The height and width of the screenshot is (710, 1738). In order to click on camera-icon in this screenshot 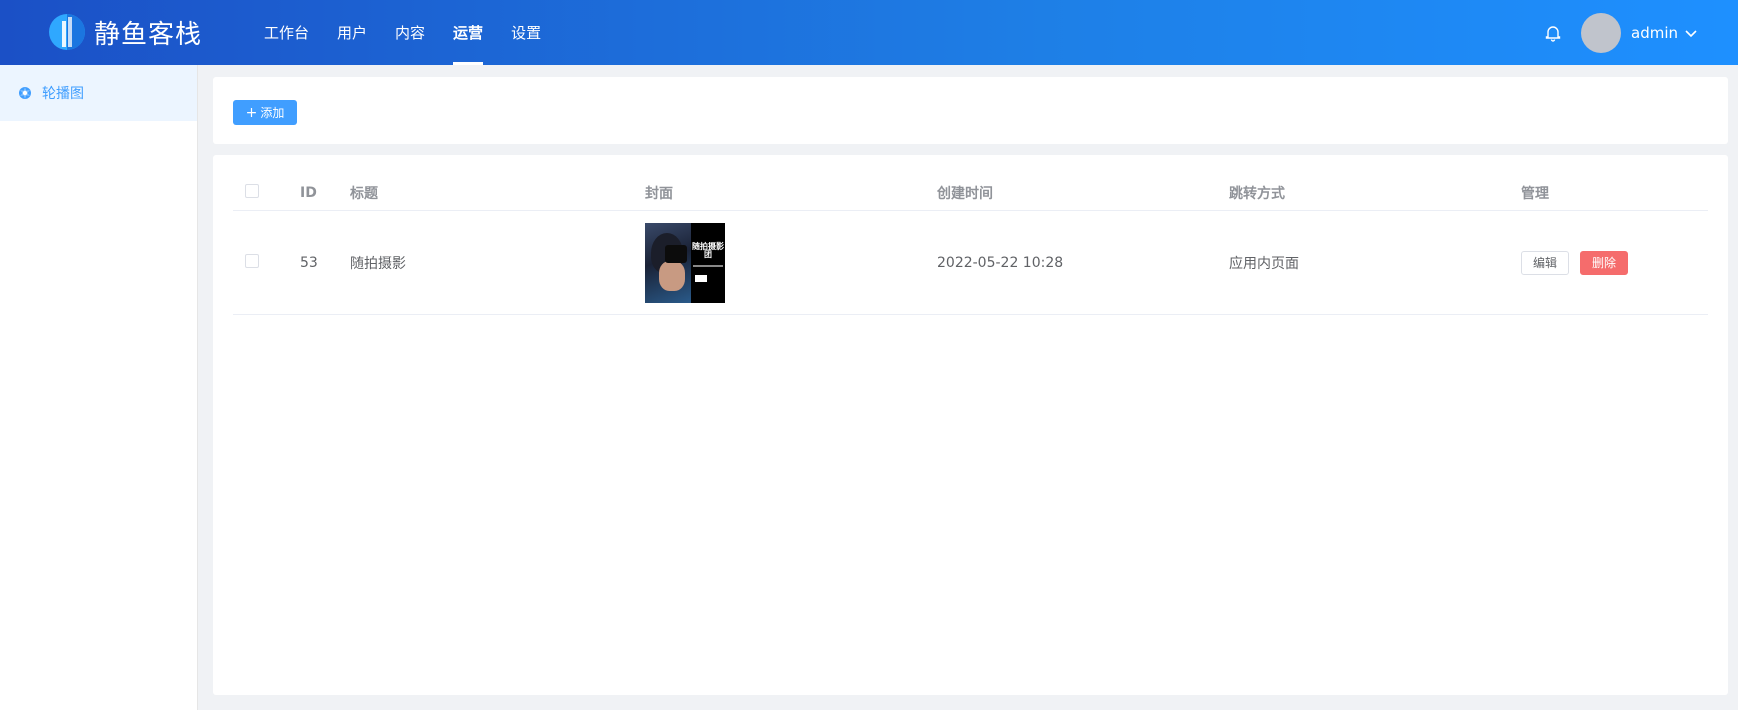, I will do `click(676, 253)`.